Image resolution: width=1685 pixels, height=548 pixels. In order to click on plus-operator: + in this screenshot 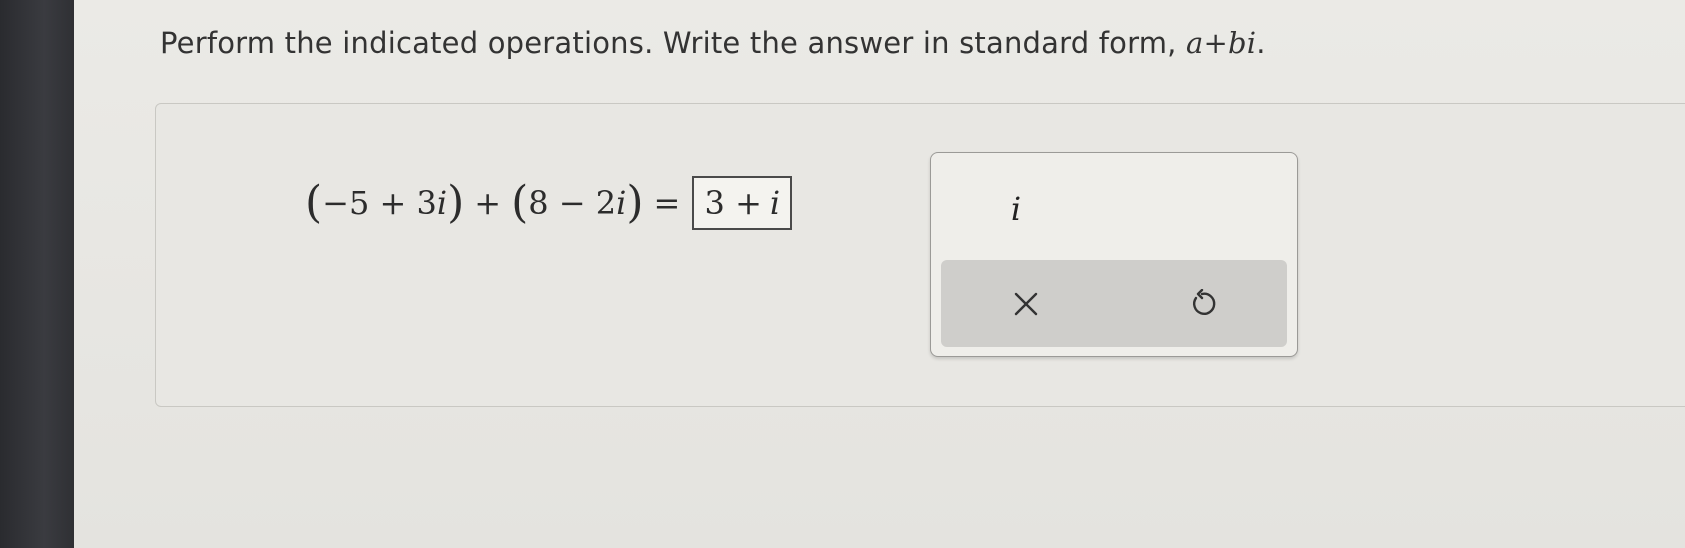, I will do `click(488, 203)`.